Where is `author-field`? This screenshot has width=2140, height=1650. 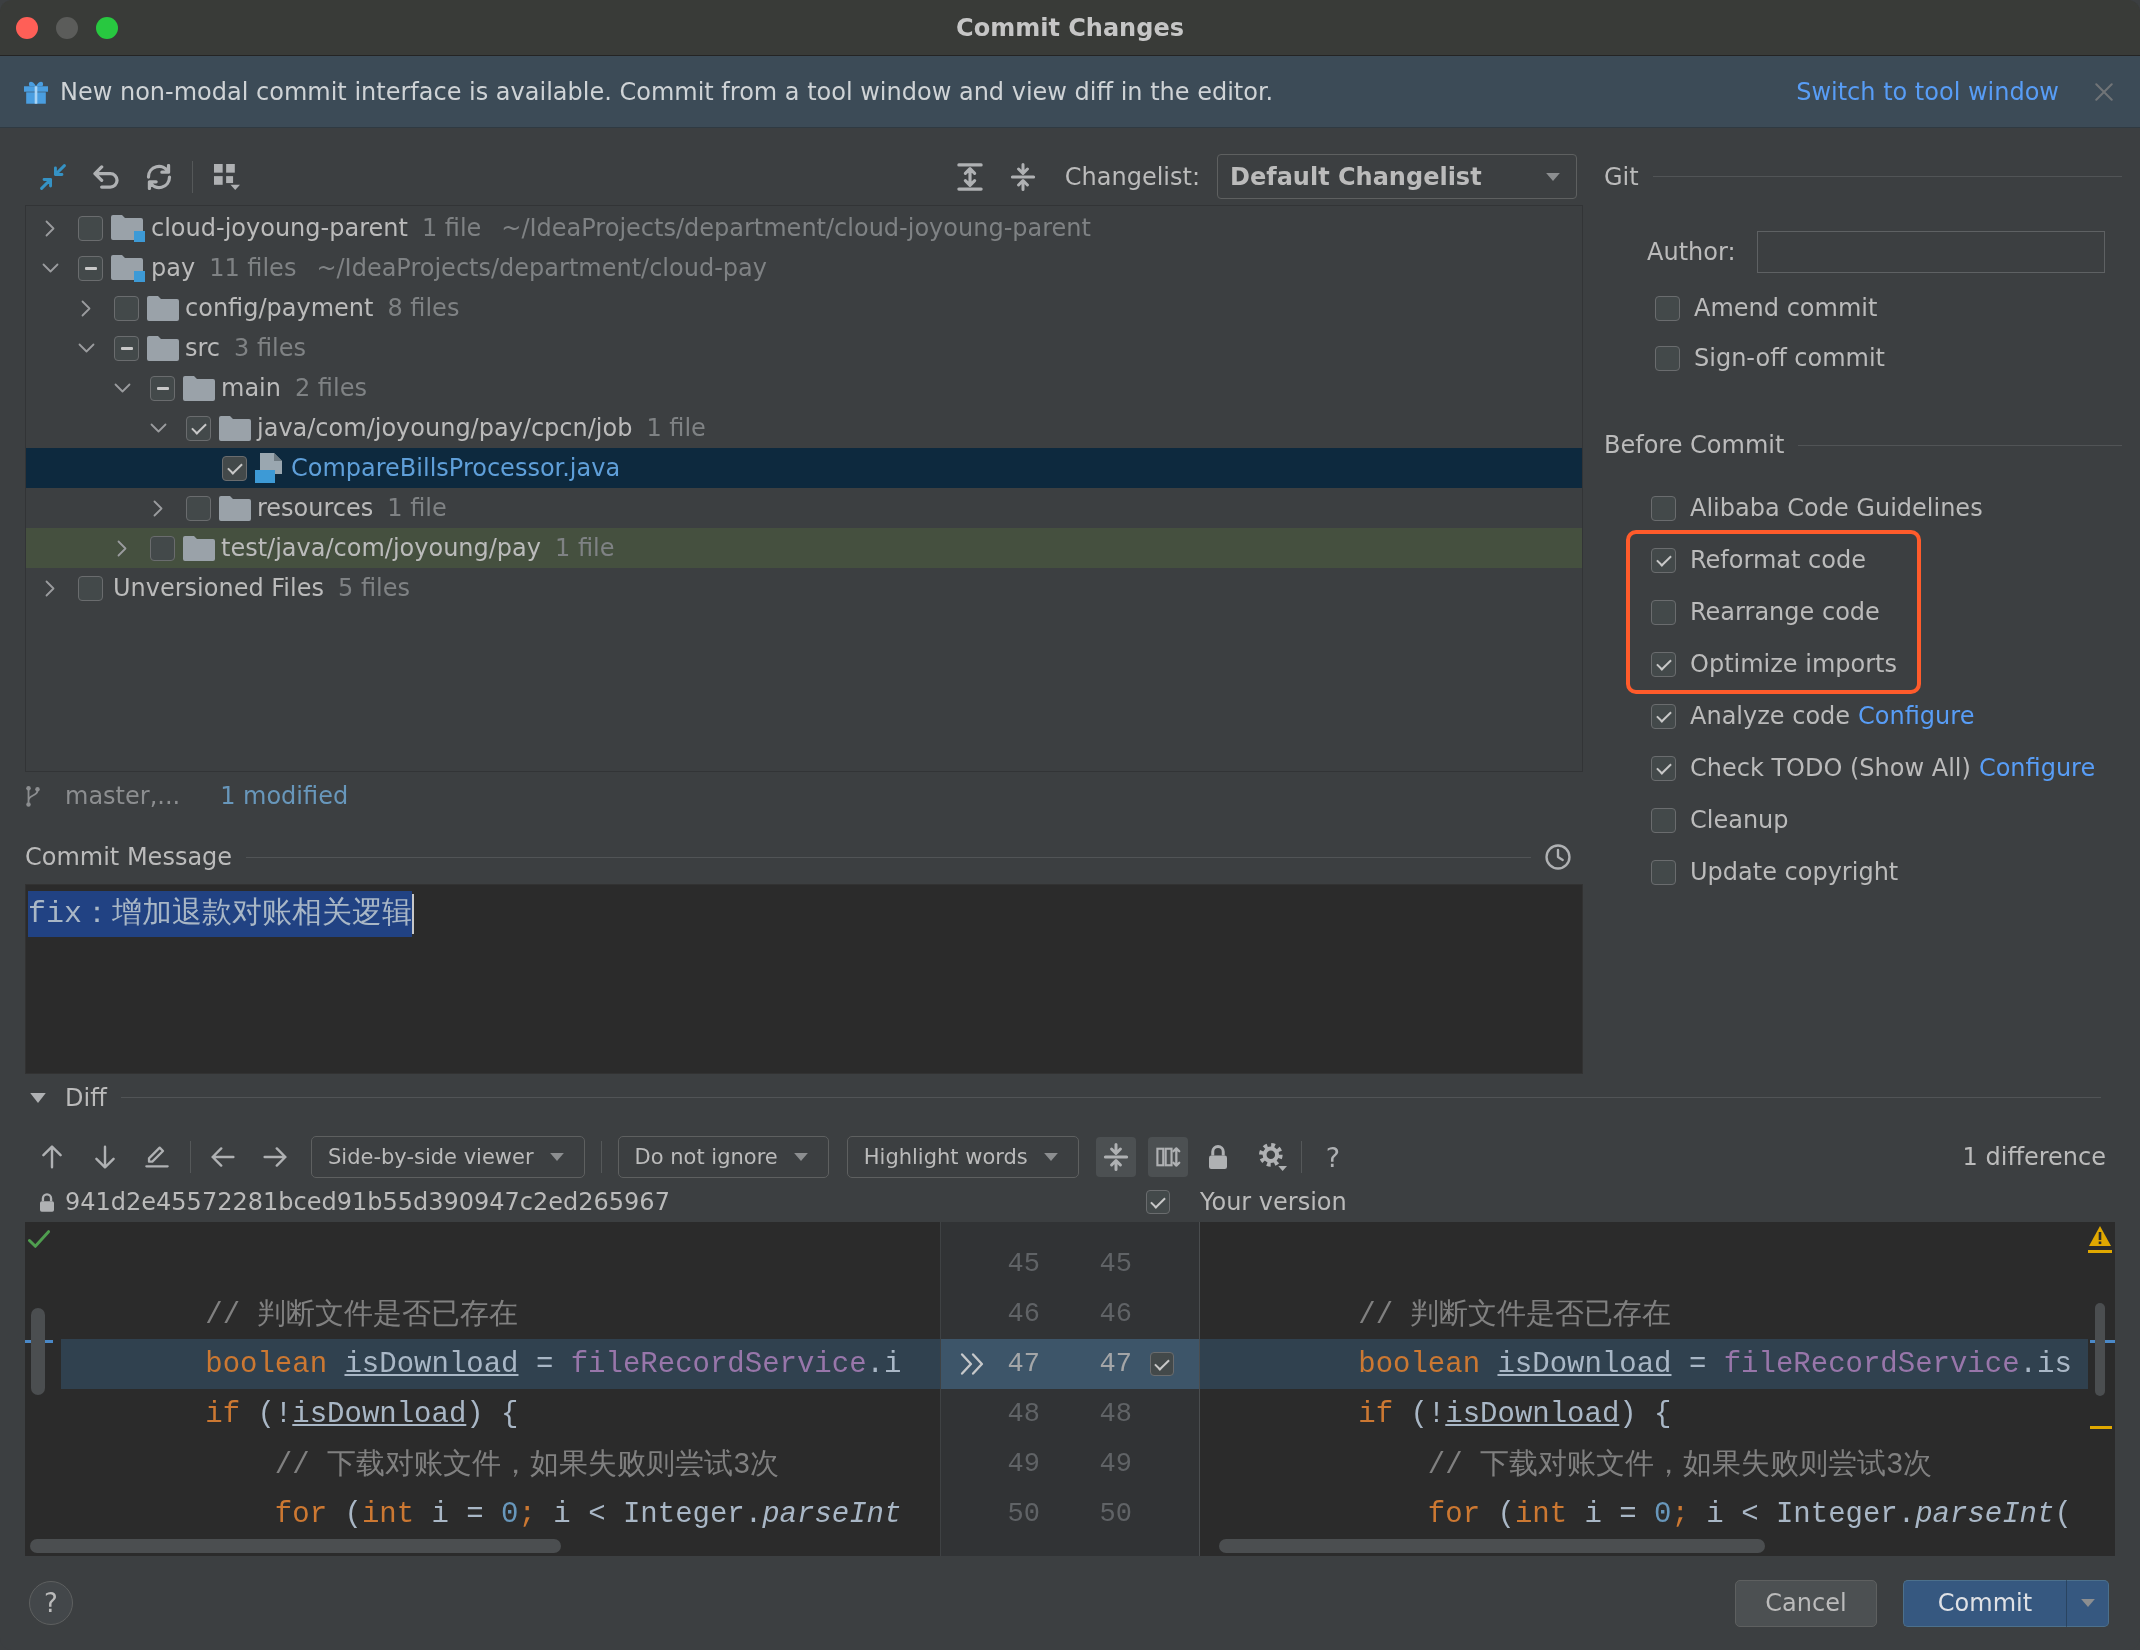
author-field is located at coordinates (1931, 252).